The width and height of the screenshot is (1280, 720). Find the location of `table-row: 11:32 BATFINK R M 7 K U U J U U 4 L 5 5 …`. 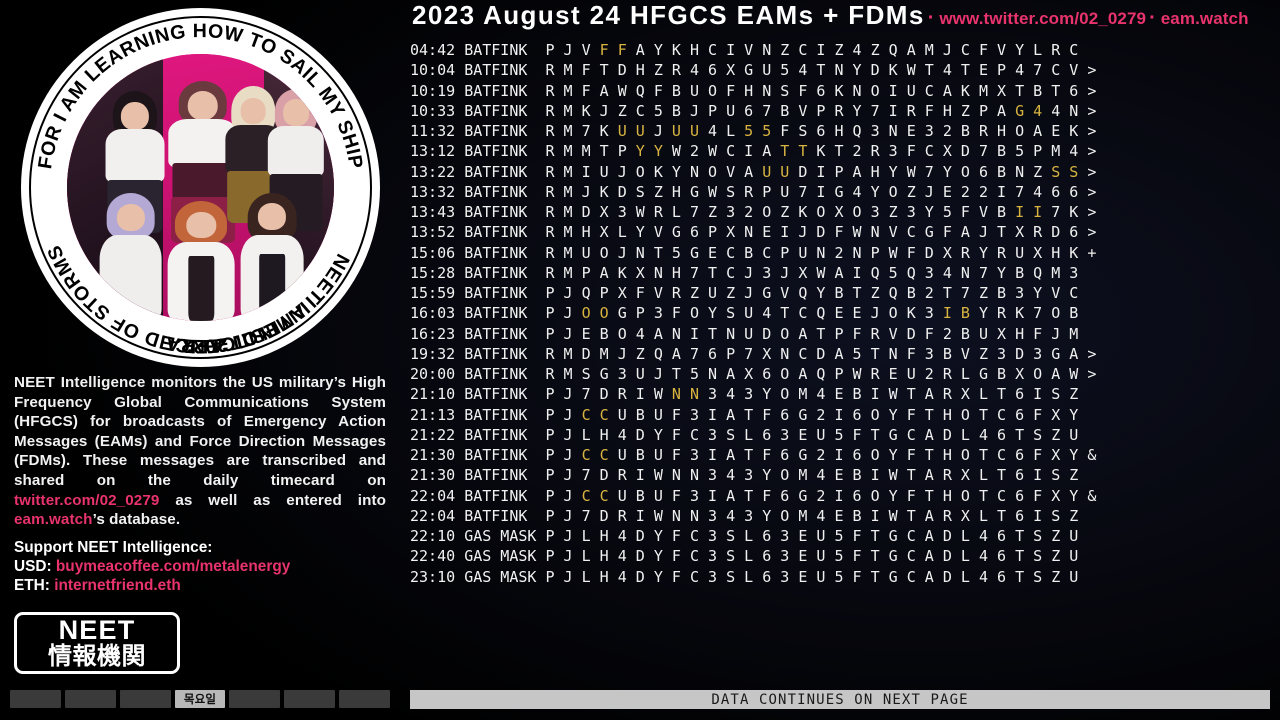

table-row: 11:32 BATFINK R M 7 K U U J U U 4 L 5 5 … is located at coordinates (845, 131).